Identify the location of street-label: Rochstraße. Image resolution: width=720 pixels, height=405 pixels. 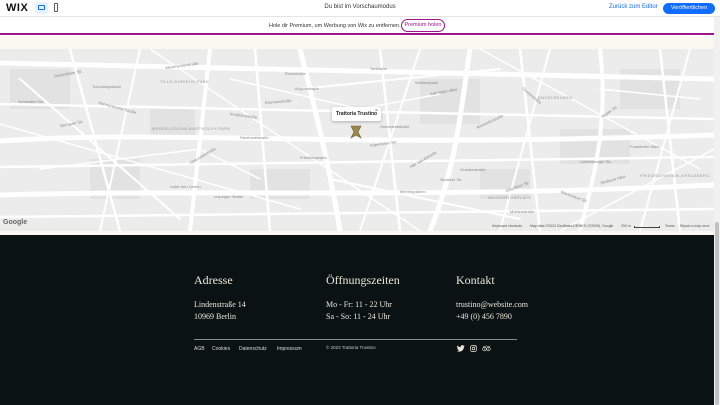
(295, 73).